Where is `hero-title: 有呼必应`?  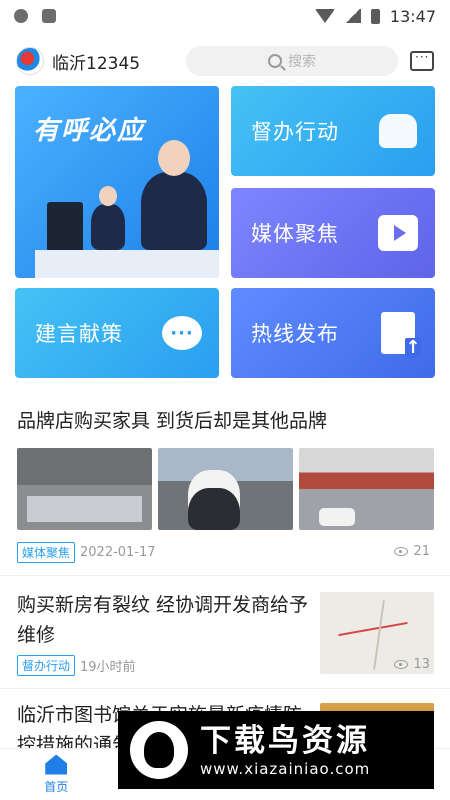 hero-title: 有呼必应 is located at coordinates (89, 131).